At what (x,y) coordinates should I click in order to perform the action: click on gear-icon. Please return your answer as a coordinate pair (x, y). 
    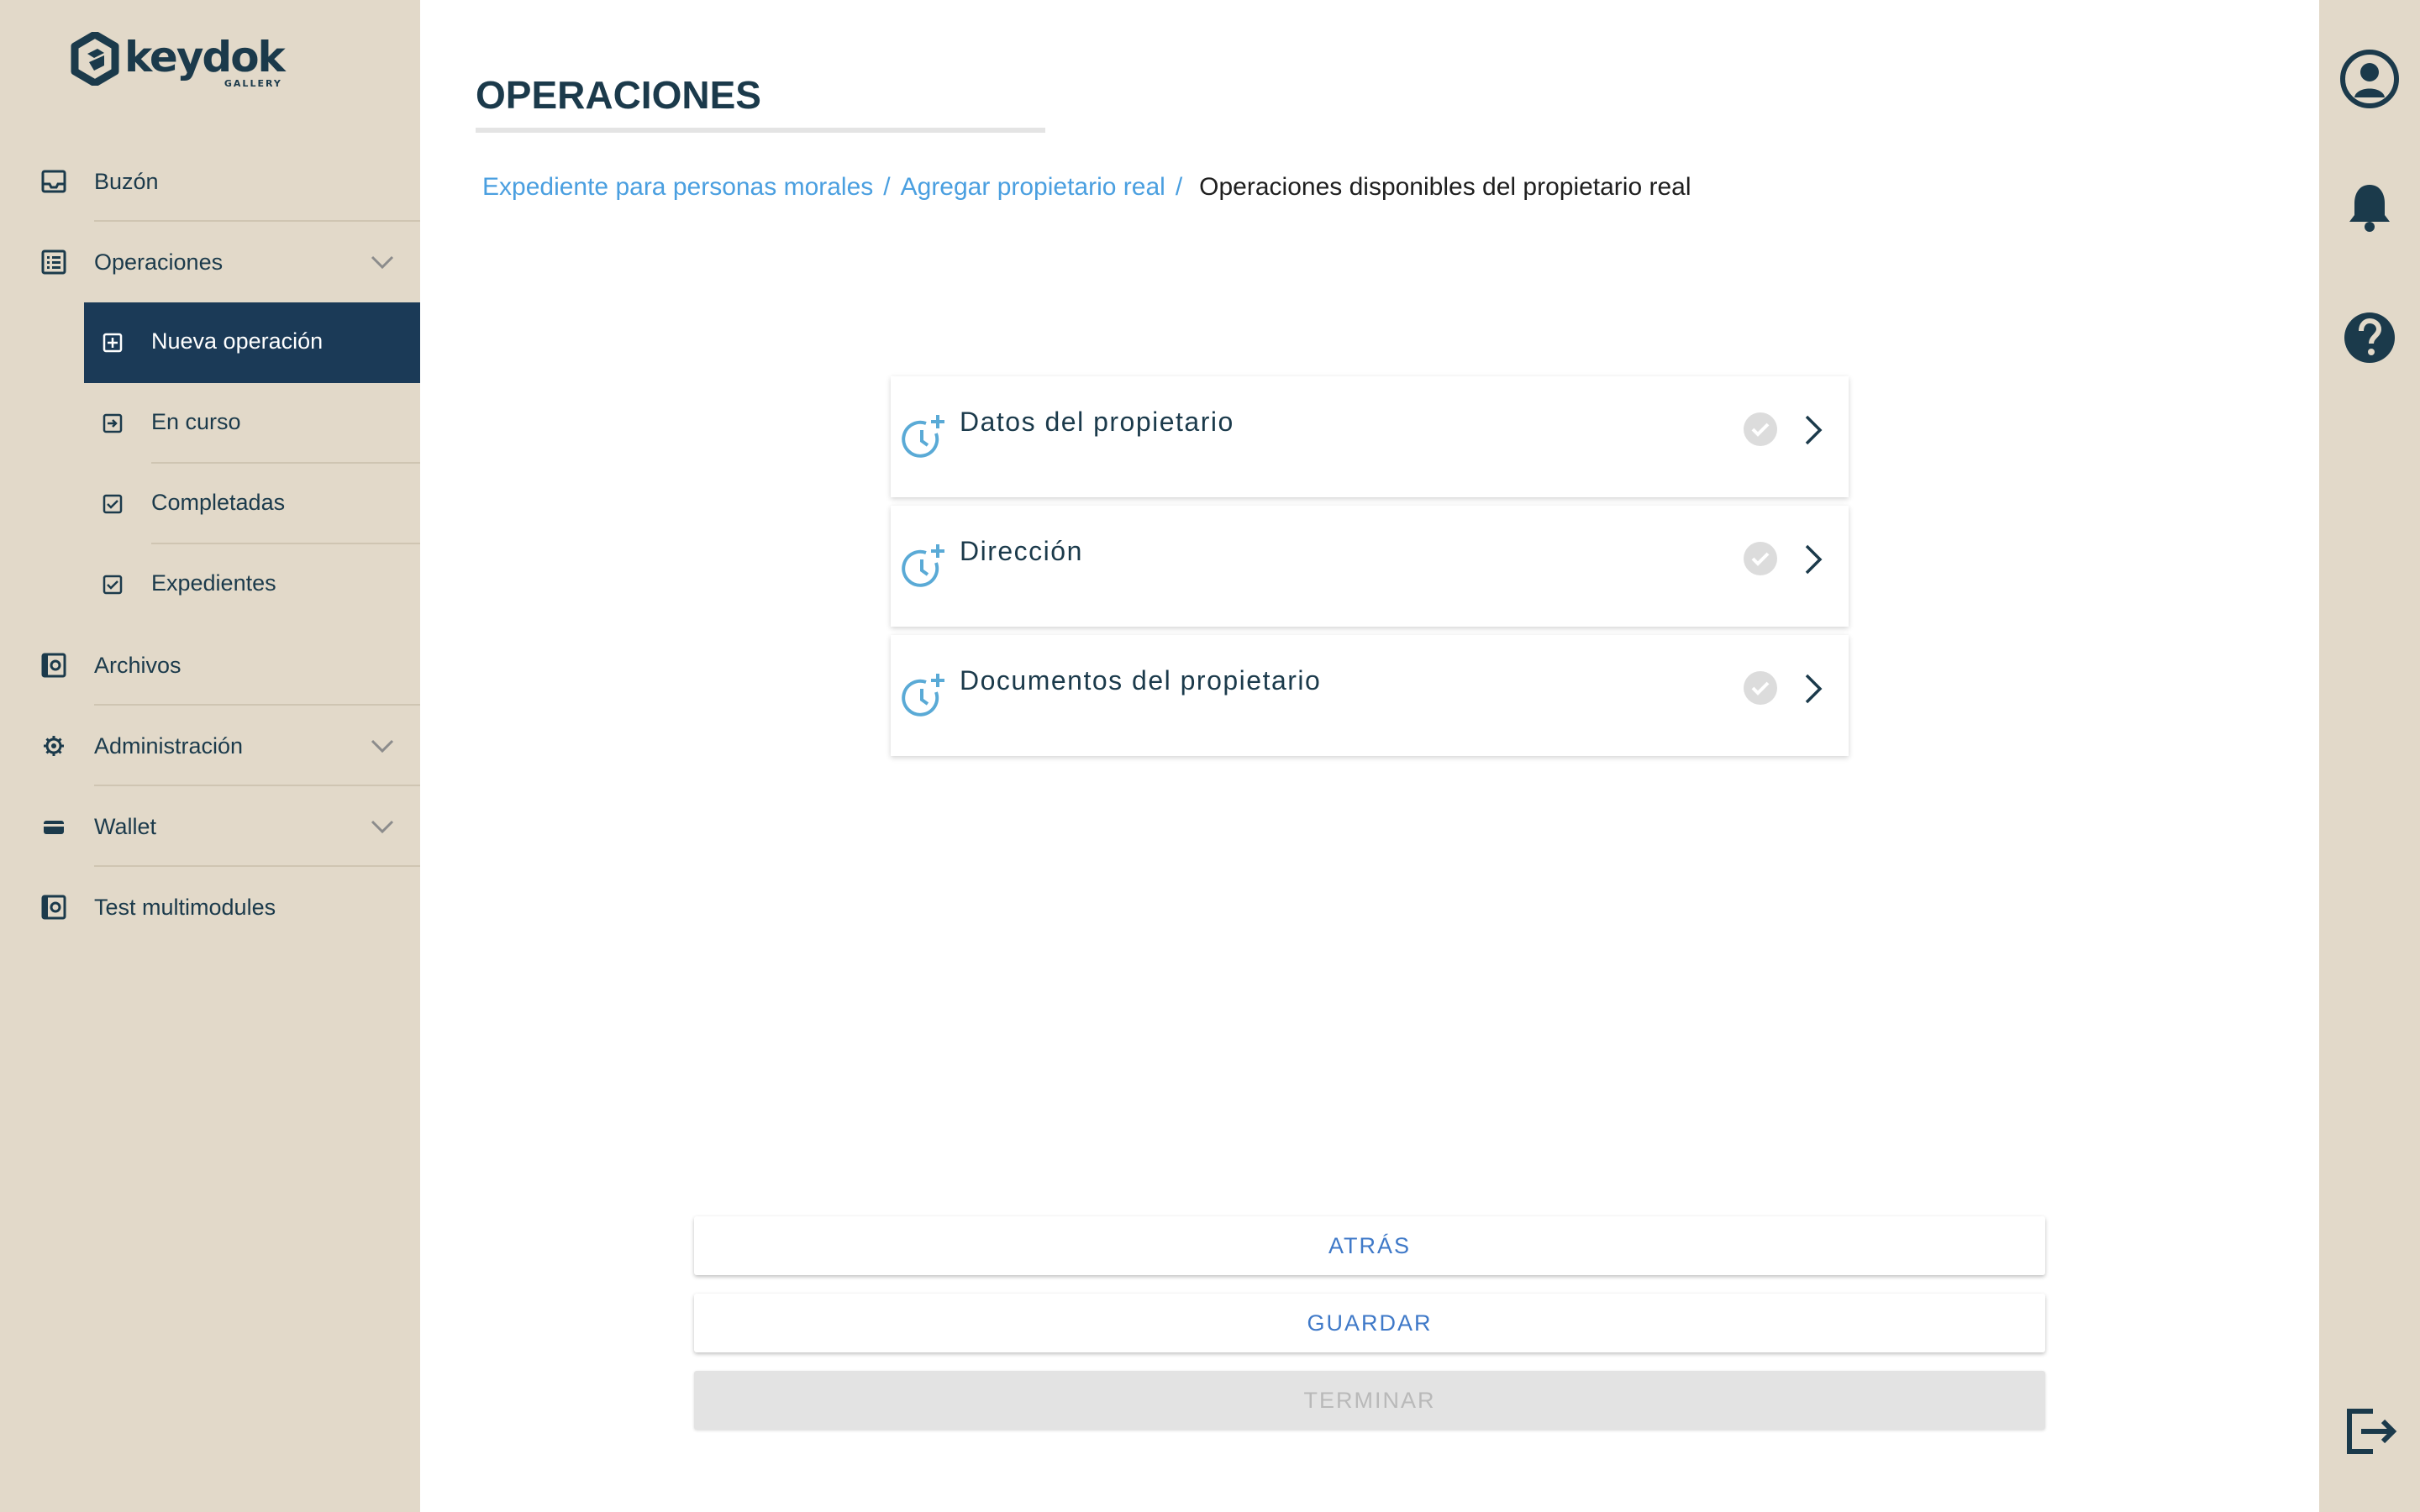
    Looking at the image, I should click on (54, 746).